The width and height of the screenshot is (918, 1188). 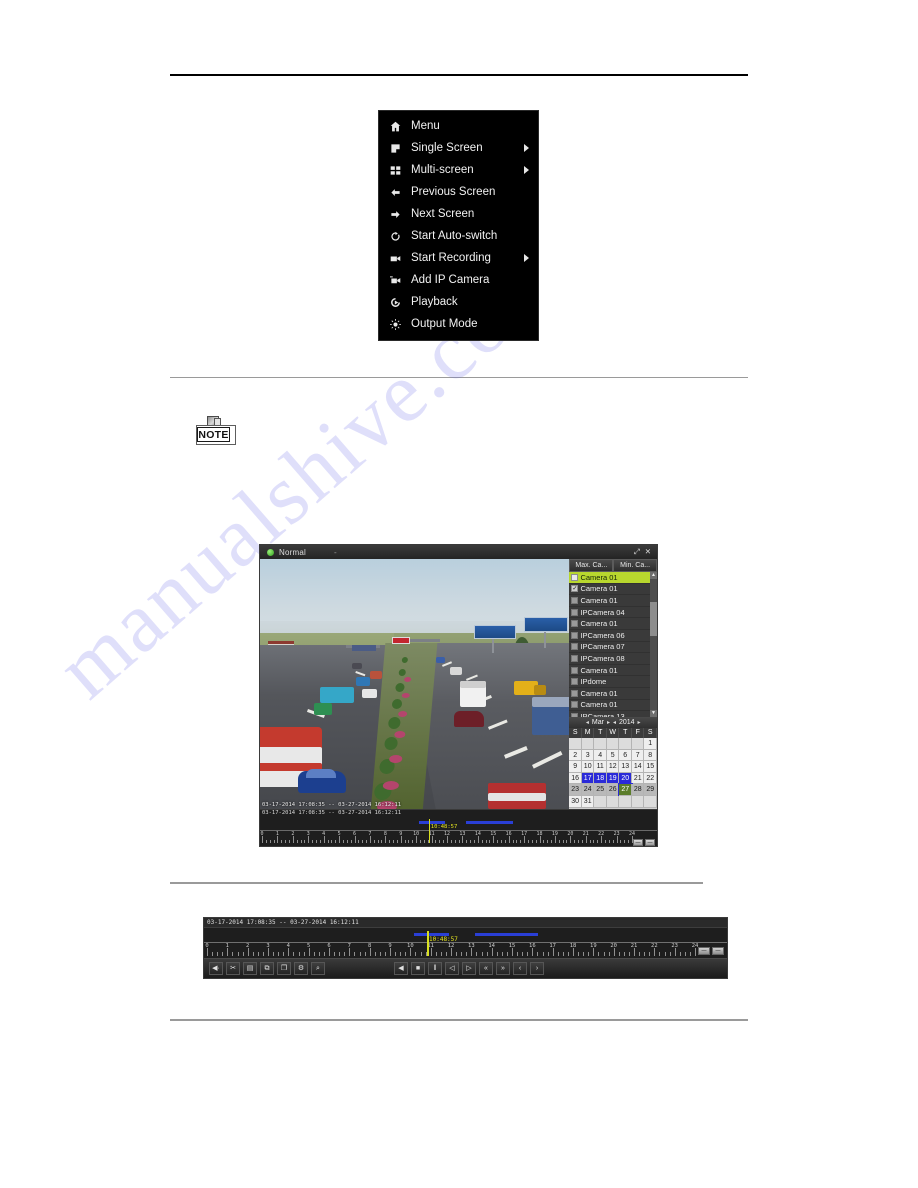 I want to click on calendar-day: 13, so click(x=625, y=767).